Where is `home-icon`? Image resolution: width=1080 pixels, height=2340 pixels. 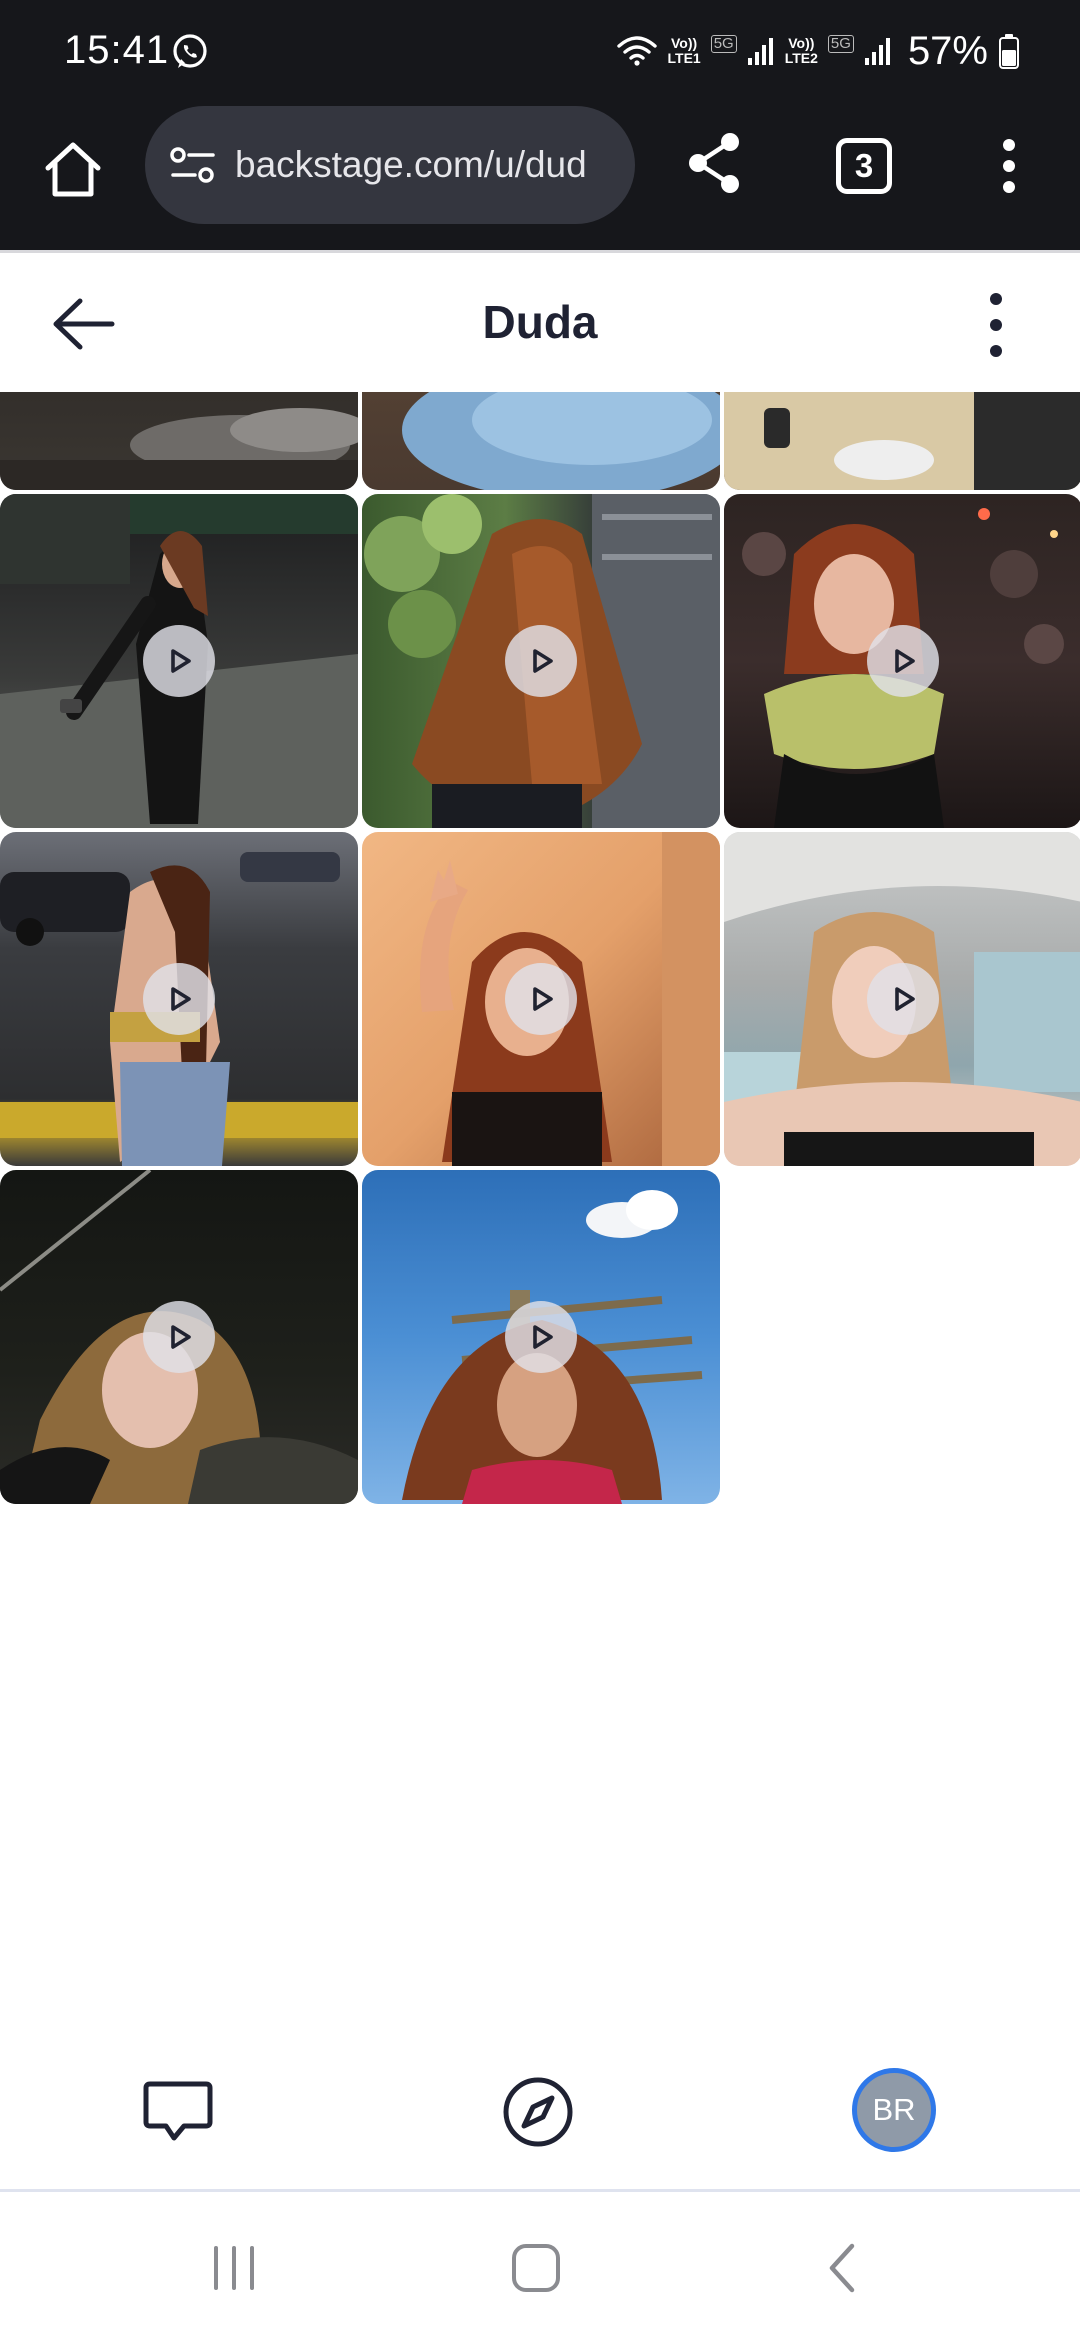
home-icon is located at coordinates (73, 169).